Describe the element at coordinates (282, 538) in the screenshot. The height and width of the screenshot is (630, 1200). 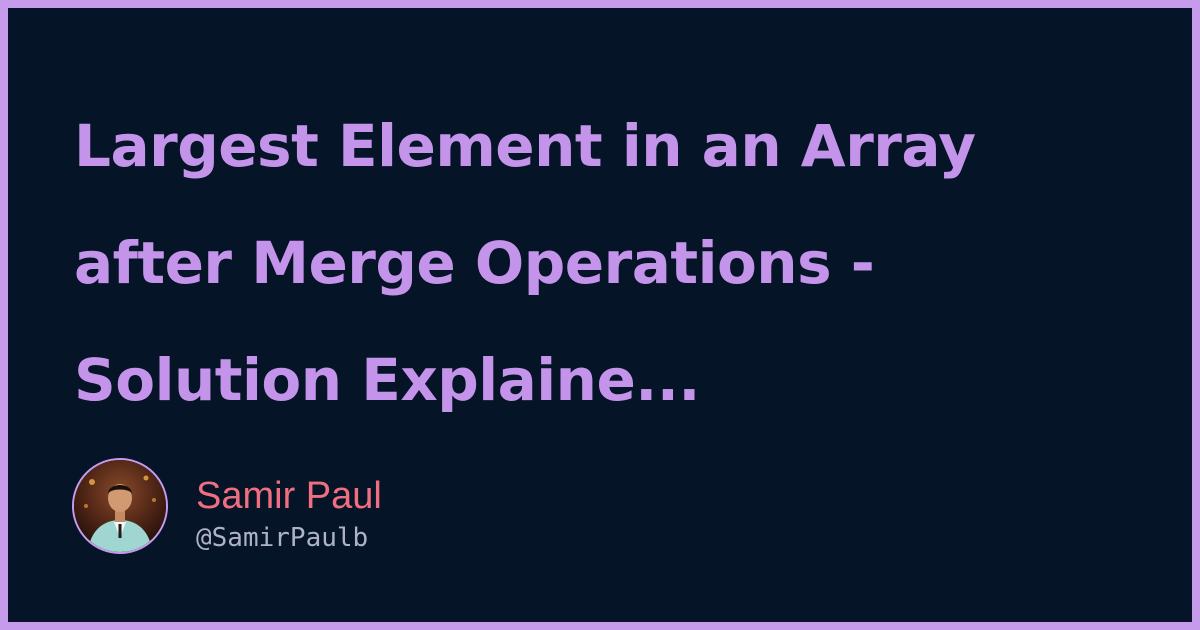
I see `author-handle: @SamirPaulb` at that location.